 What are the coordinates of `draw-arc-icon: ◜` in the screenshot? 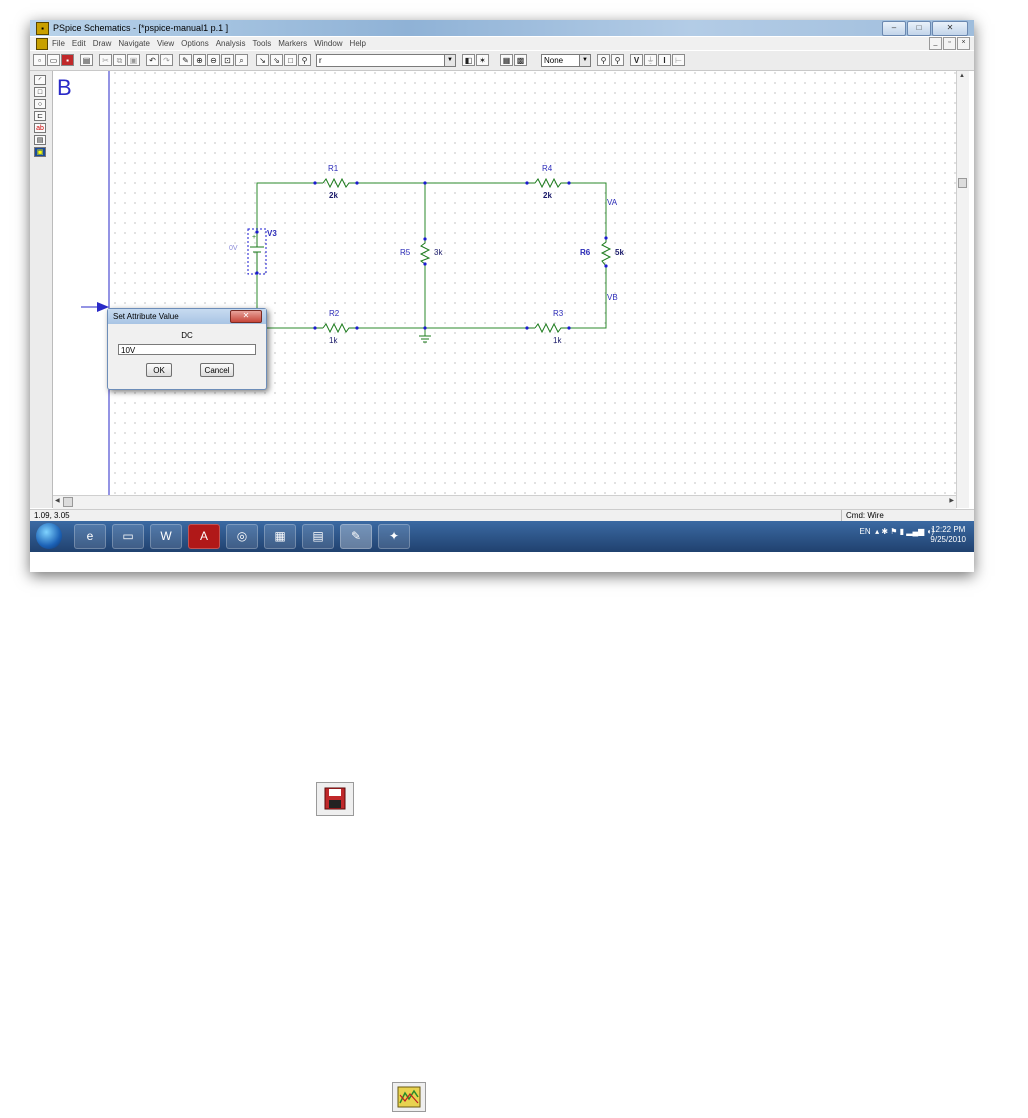 It's located at (40, 80).